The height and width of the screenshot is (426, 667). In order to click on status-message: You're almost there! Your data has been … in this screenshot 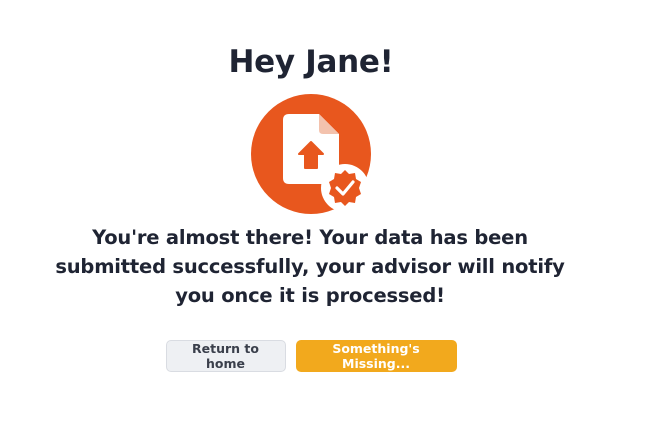, I will do `click(310, 266)`.